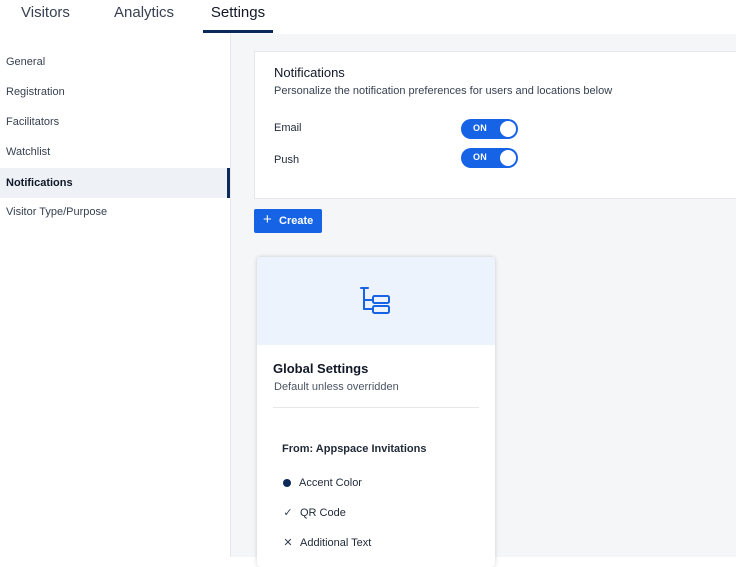 Image resolution: width=736 pixels, height=567 pixels. Describe the element at coordinates (480, 157) in the screenshot. I see `push-toggle-state: ON` at that location.